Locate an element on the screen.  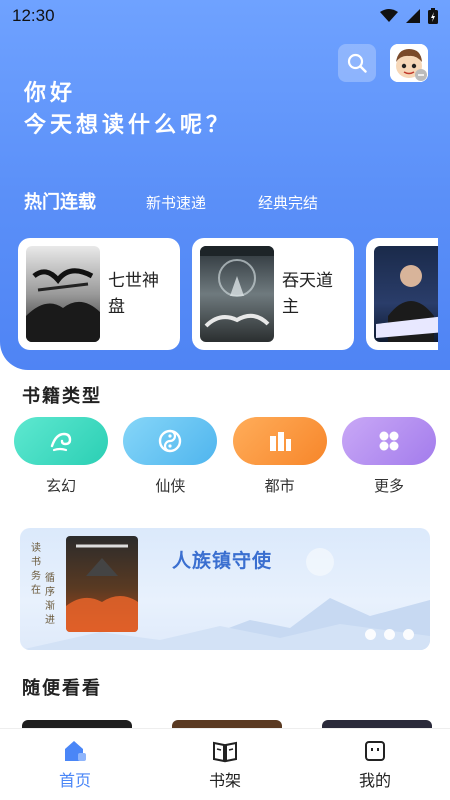
search-icon is located at coordinates (357, 63).